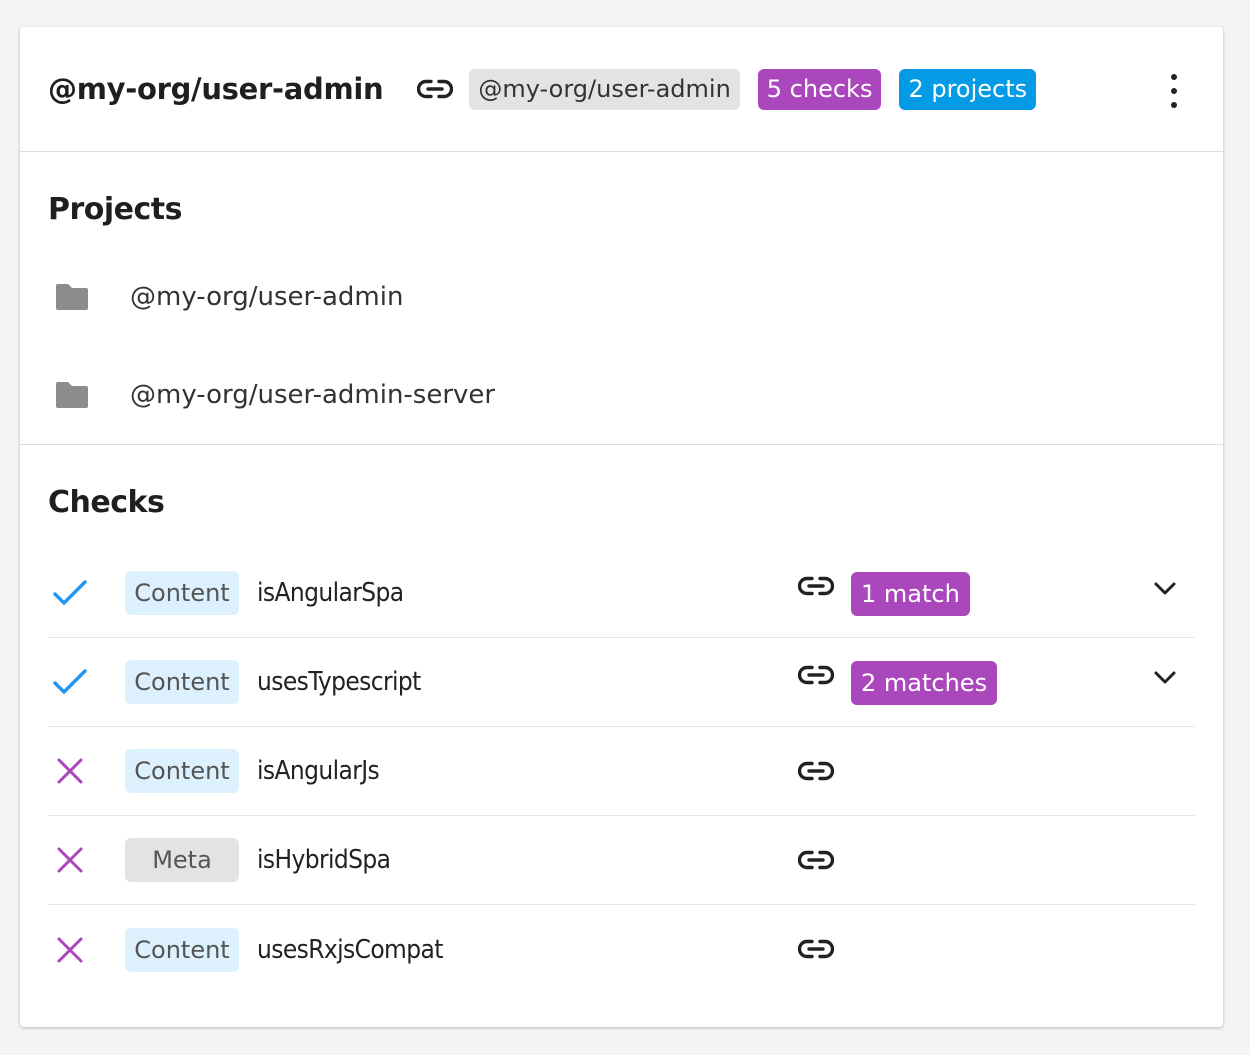 The image size is (1250, 1055). Describe the element at coordinates (182, 860) in the screenshot. I see `check-type-chip: Meta` at that location.